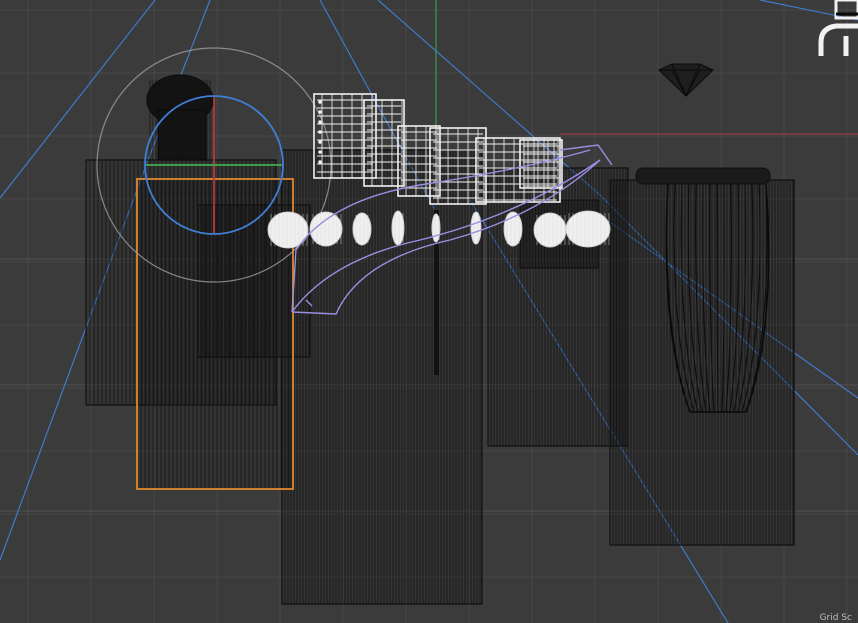 This screenshot has width=858, height=623. I want to click on wire-knob, so click(180, 117).